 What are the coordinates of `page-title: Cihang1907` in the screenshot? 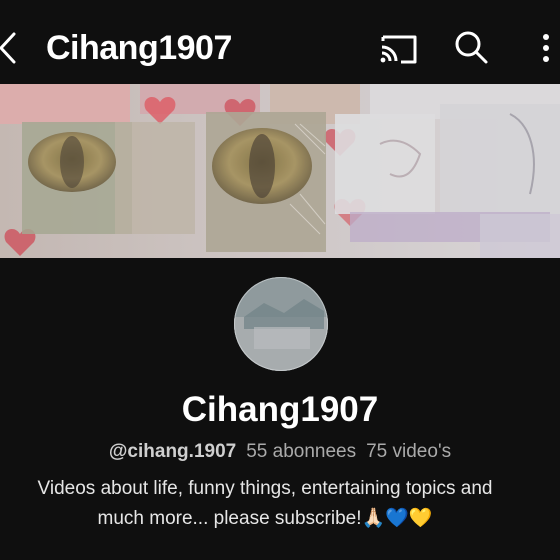 It's located at (139, 48).